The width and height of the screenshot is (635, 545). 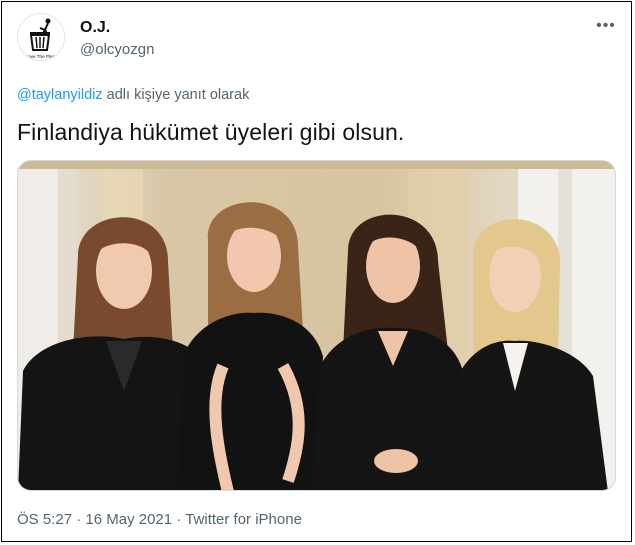 What do you see at coordinates (176, 95) in the screenshot?
I see `reply-context-label: adlı kişiye yanıt olarak` at bounding box center [176, 95].